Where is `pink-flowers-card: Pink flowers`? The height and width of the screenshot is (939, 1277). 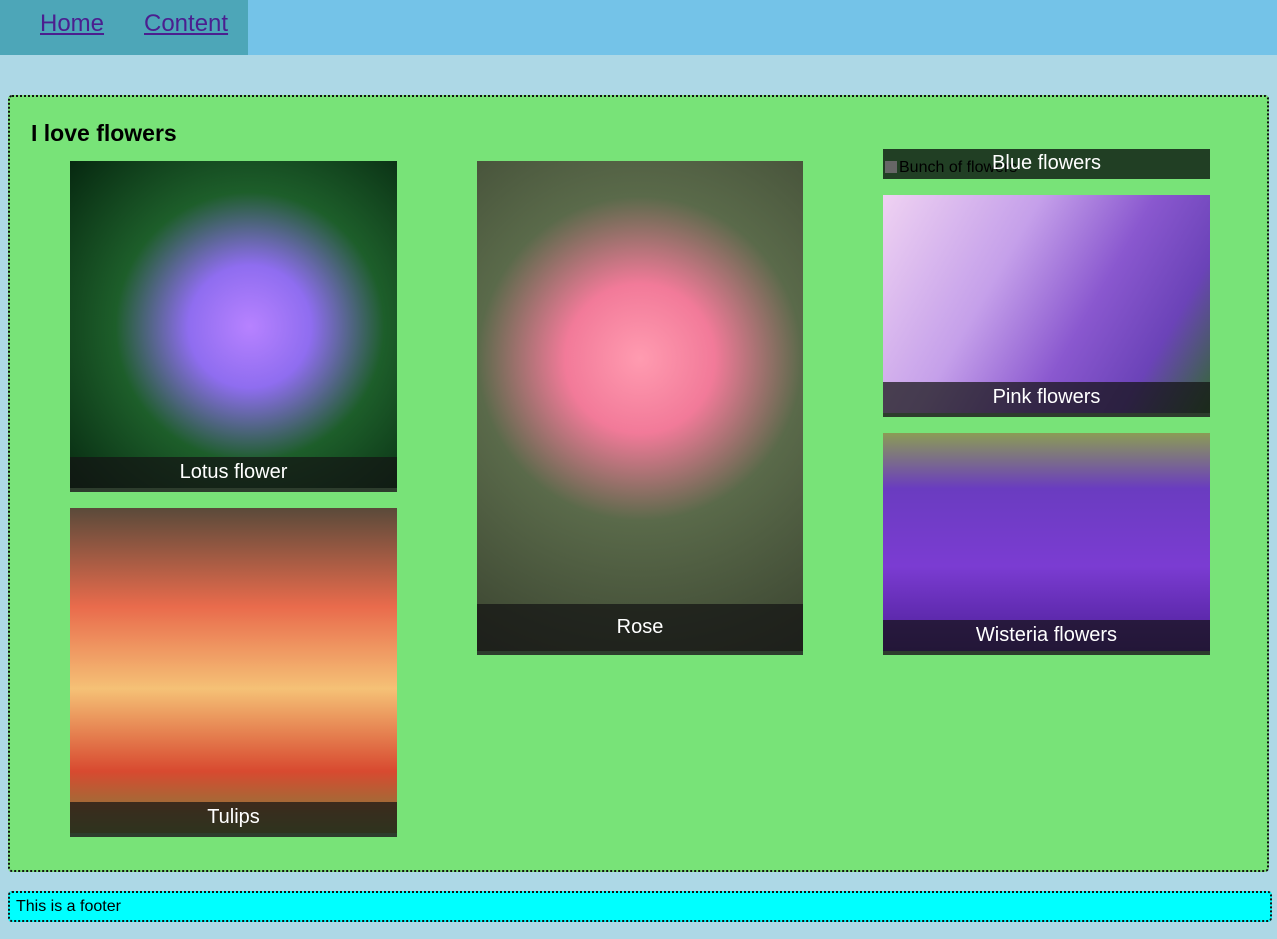 pink-flowers-card: Pink flowers is located at coordinates (1046, 306).